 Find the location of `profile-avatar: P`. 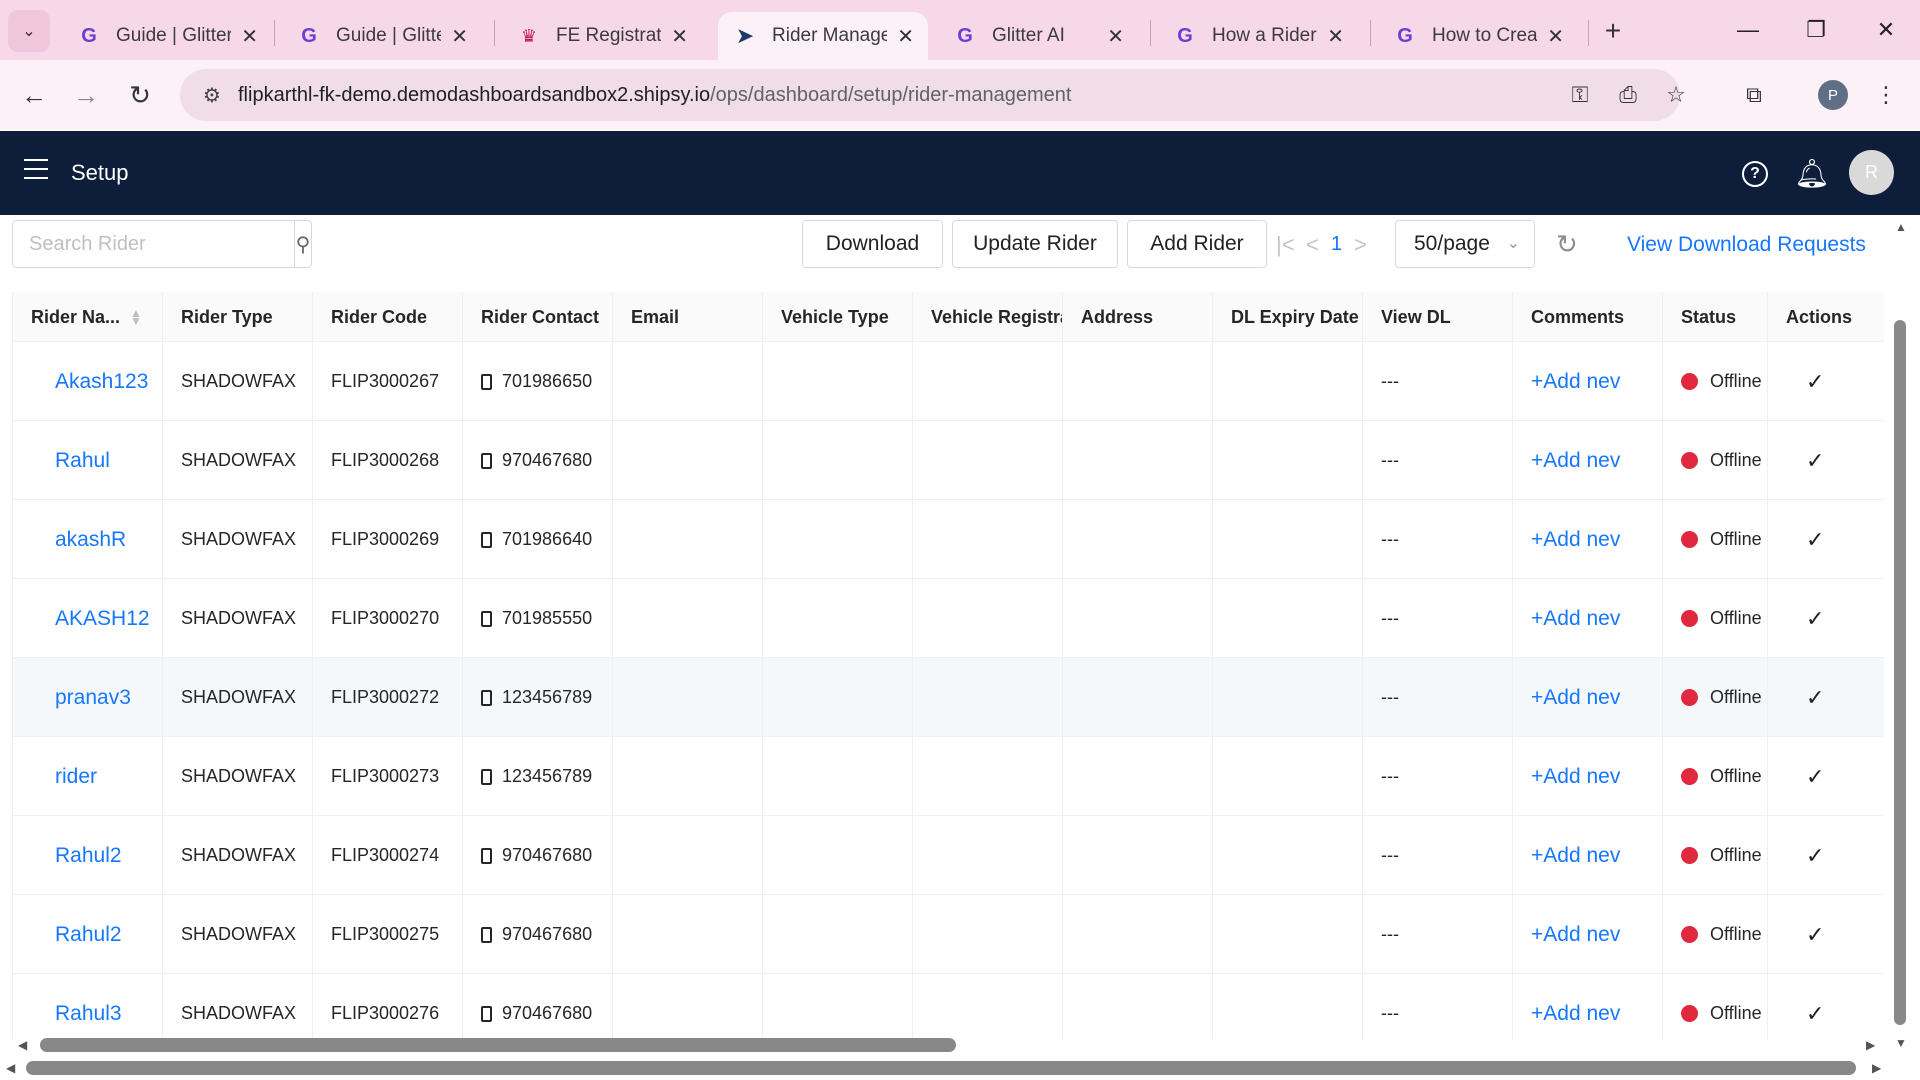

profile-avatar: P is located at coordinates (1833, 95).